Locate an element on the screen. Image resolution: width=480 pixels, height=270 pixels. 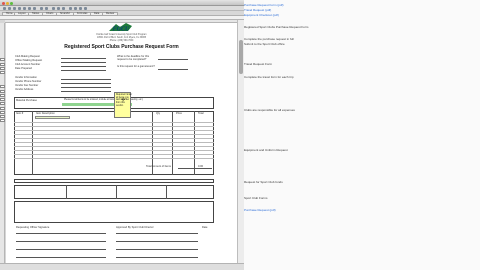
tab-formulas: Formulas is located at coordinates (82, 13).